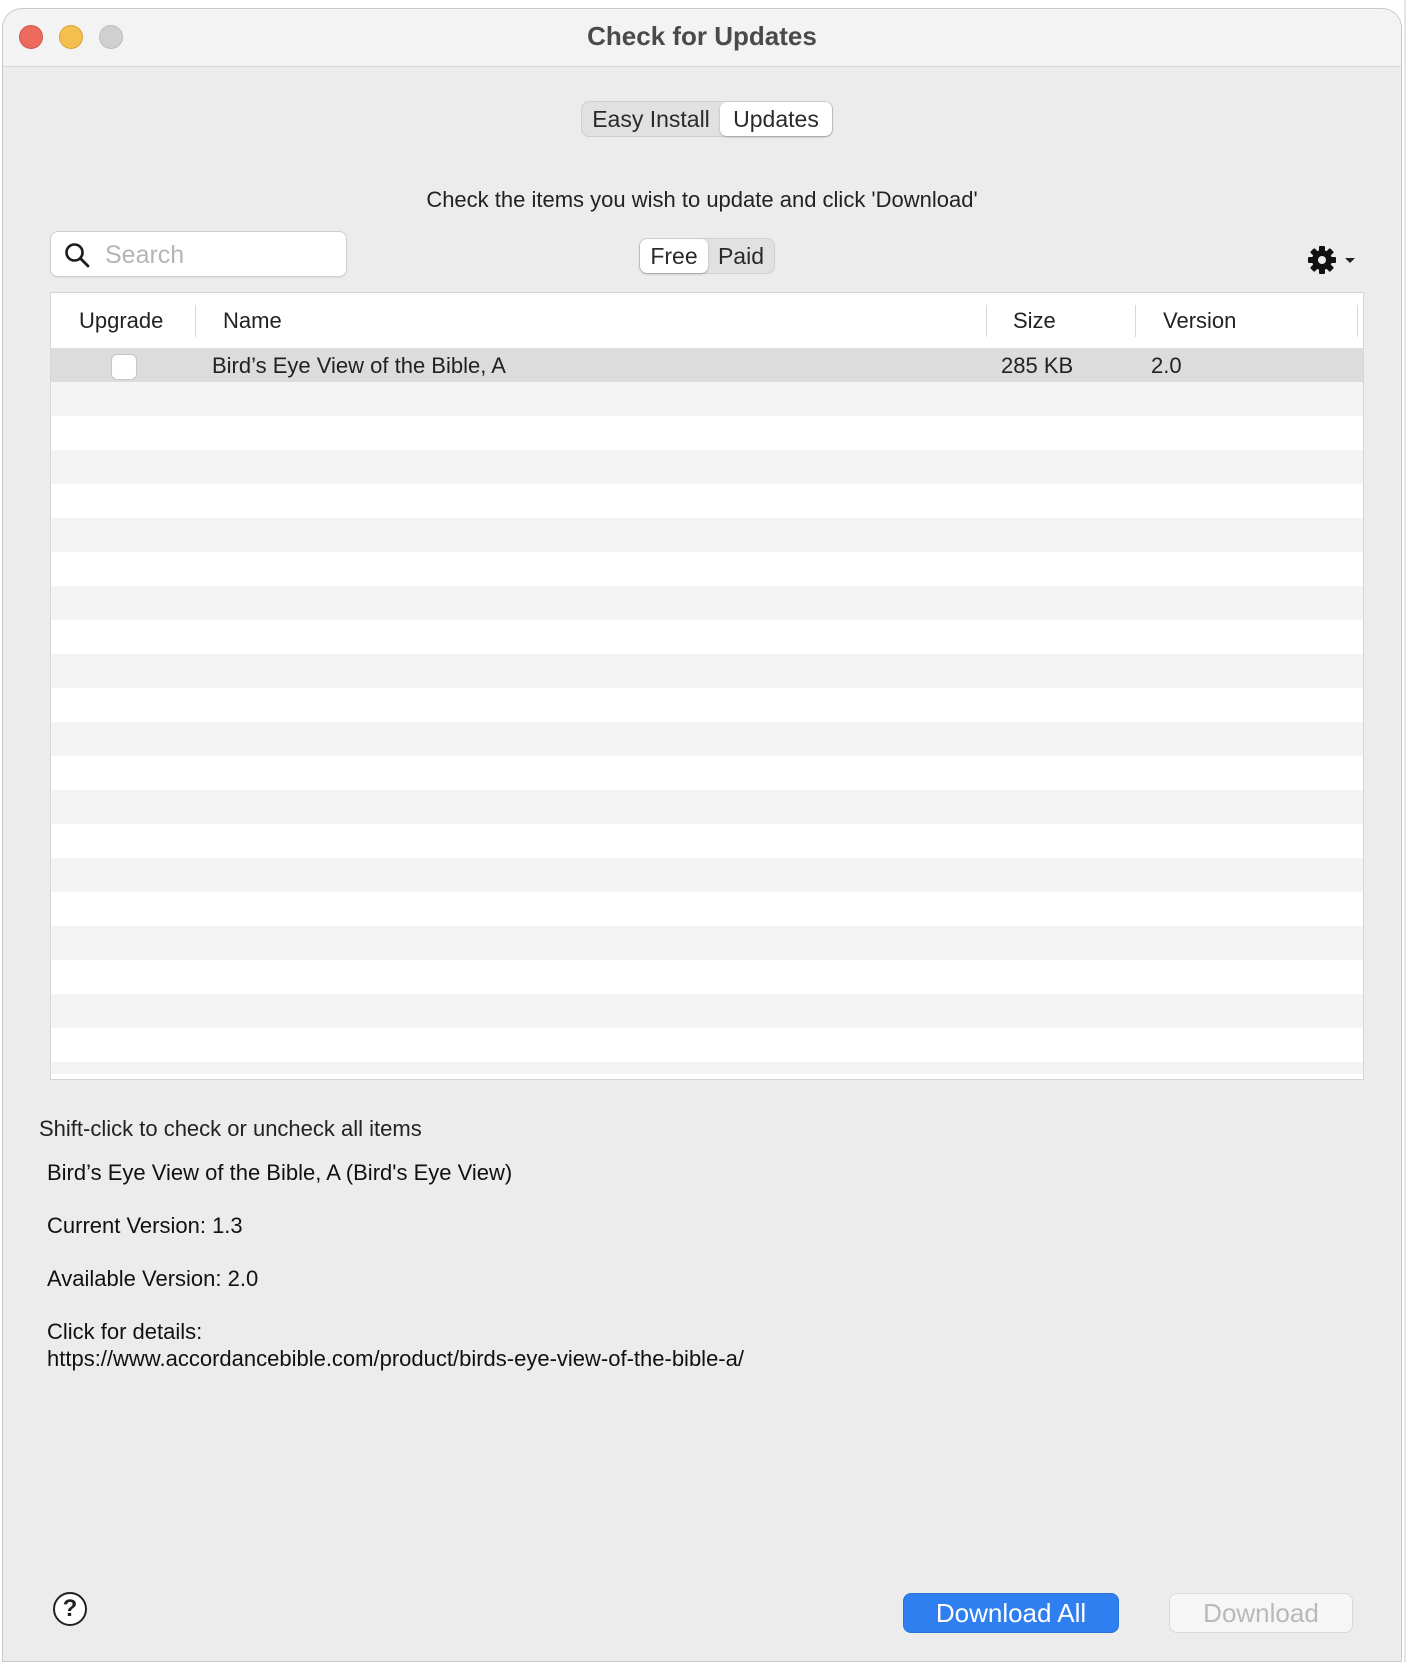 This screenshot has height=1662, width=1406. What do you see at coordinates (252, 320) in the screenshot?
I see `column-header-name: Name` at bounding box center [252, 320].